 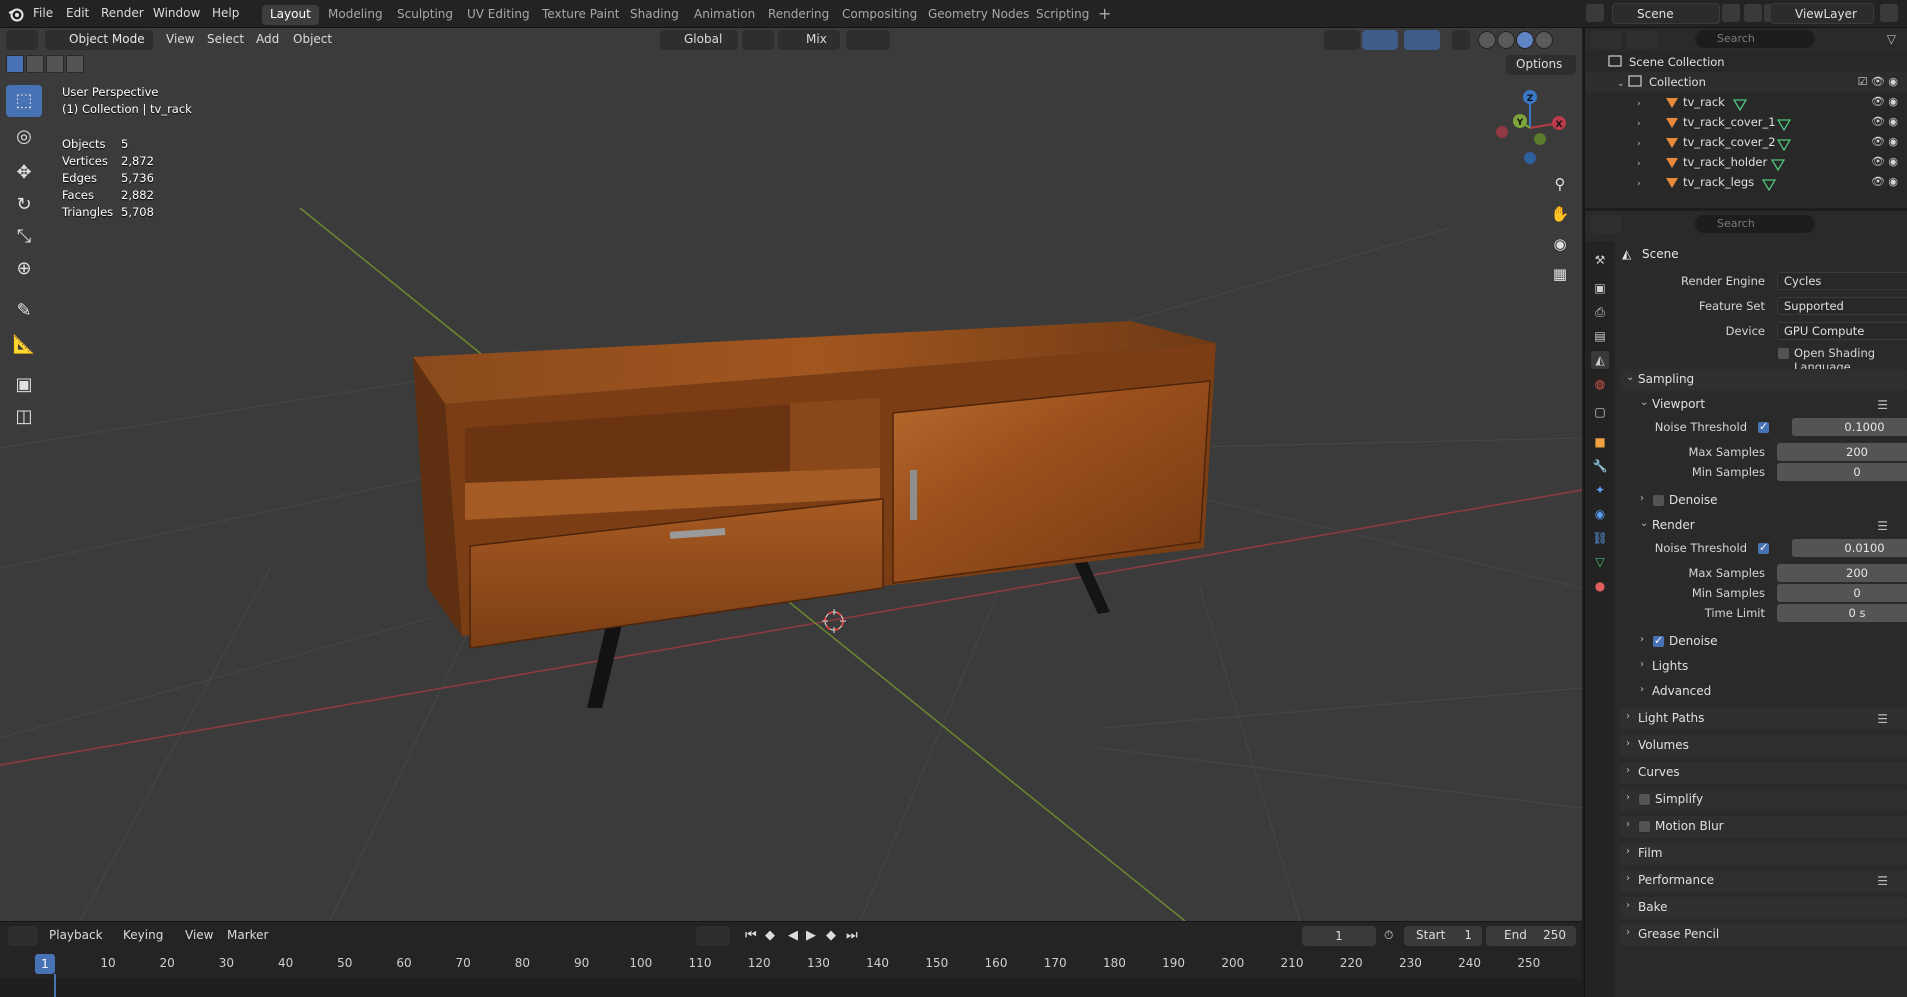 I want to click on scale-tool-icon: ⤡, so click(x=24, y=237).